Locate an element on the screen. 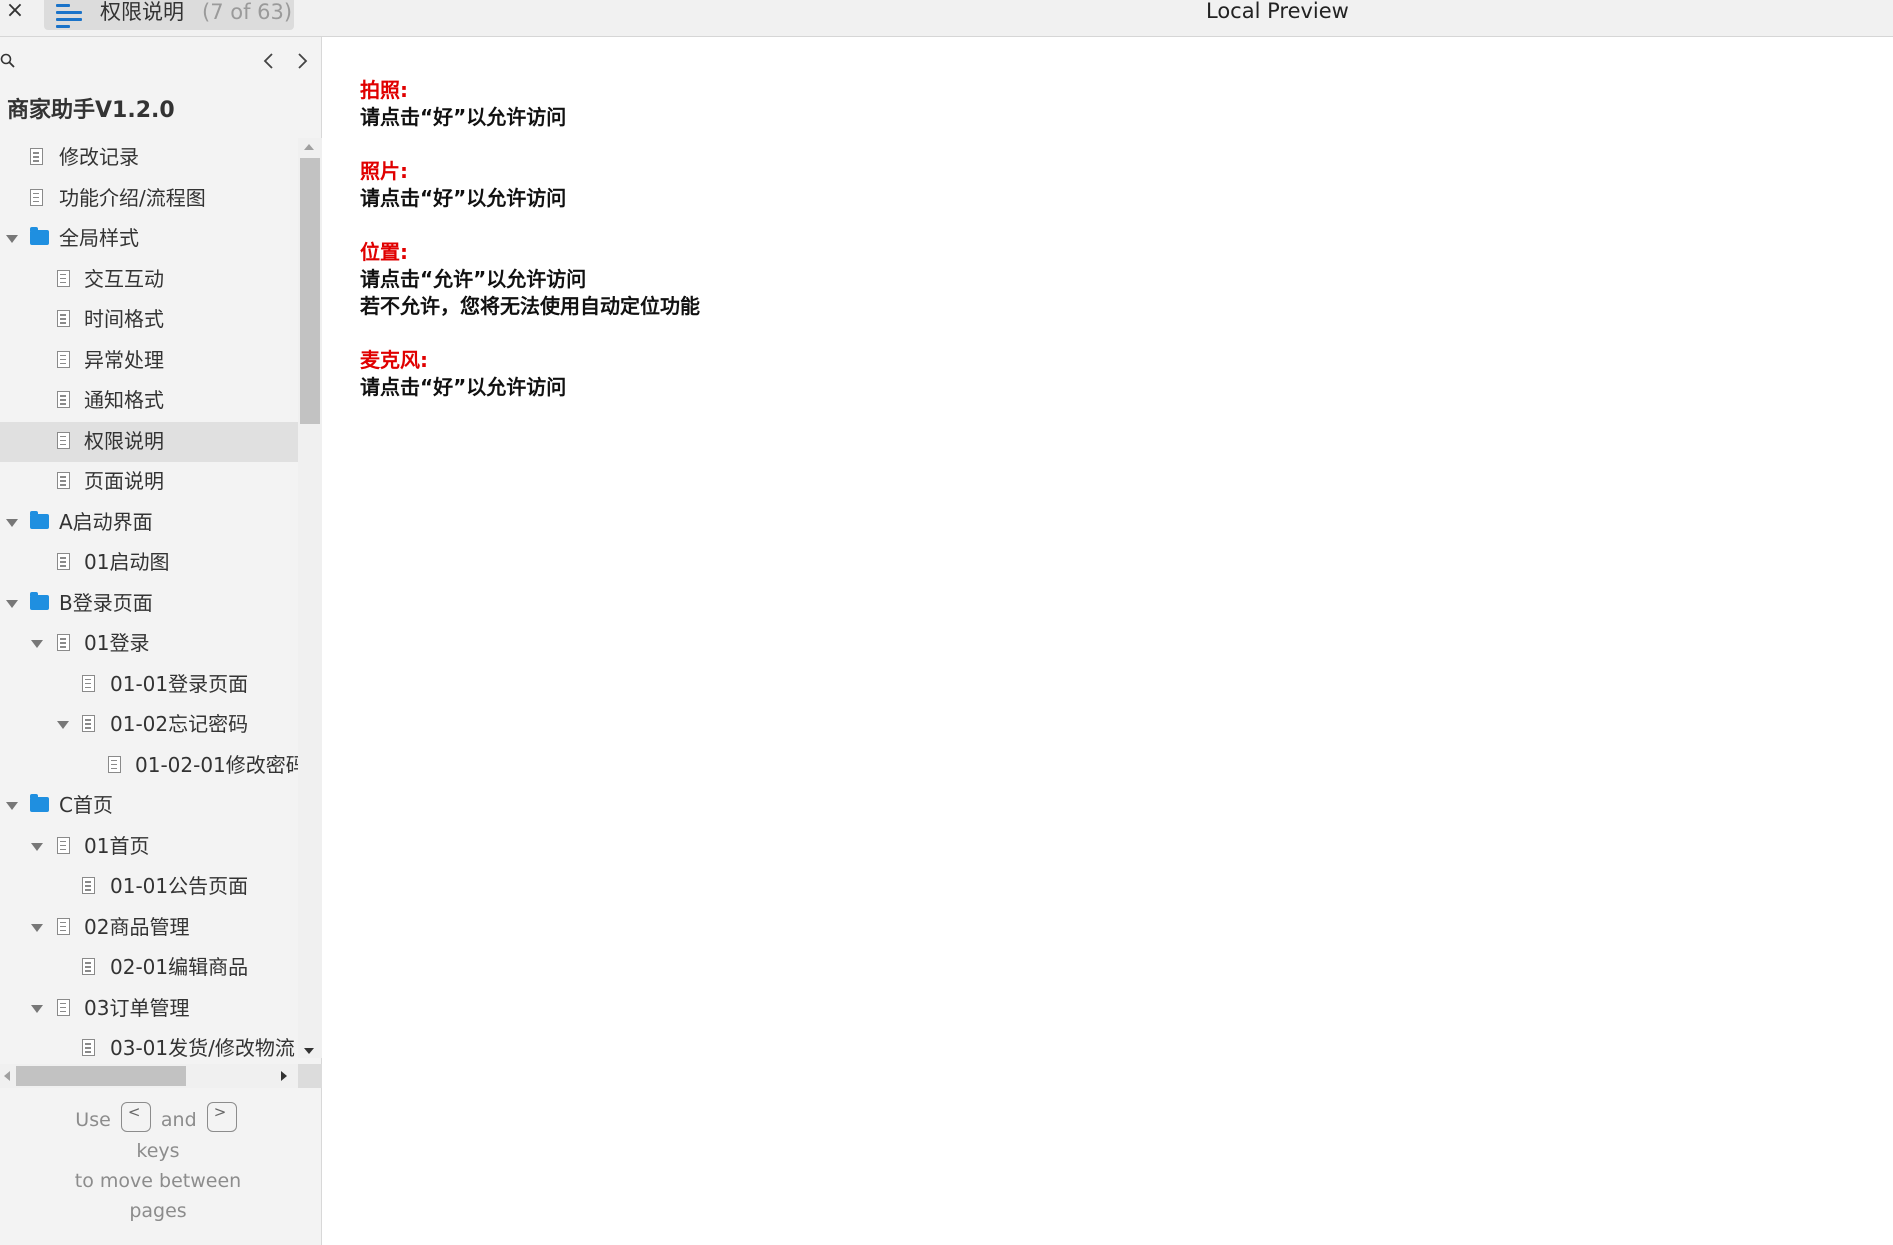 The width and height of the screenshot is (1893, 1245). tree-item: 03-01发货/修改物流 is located at coordinates (149, 1048).